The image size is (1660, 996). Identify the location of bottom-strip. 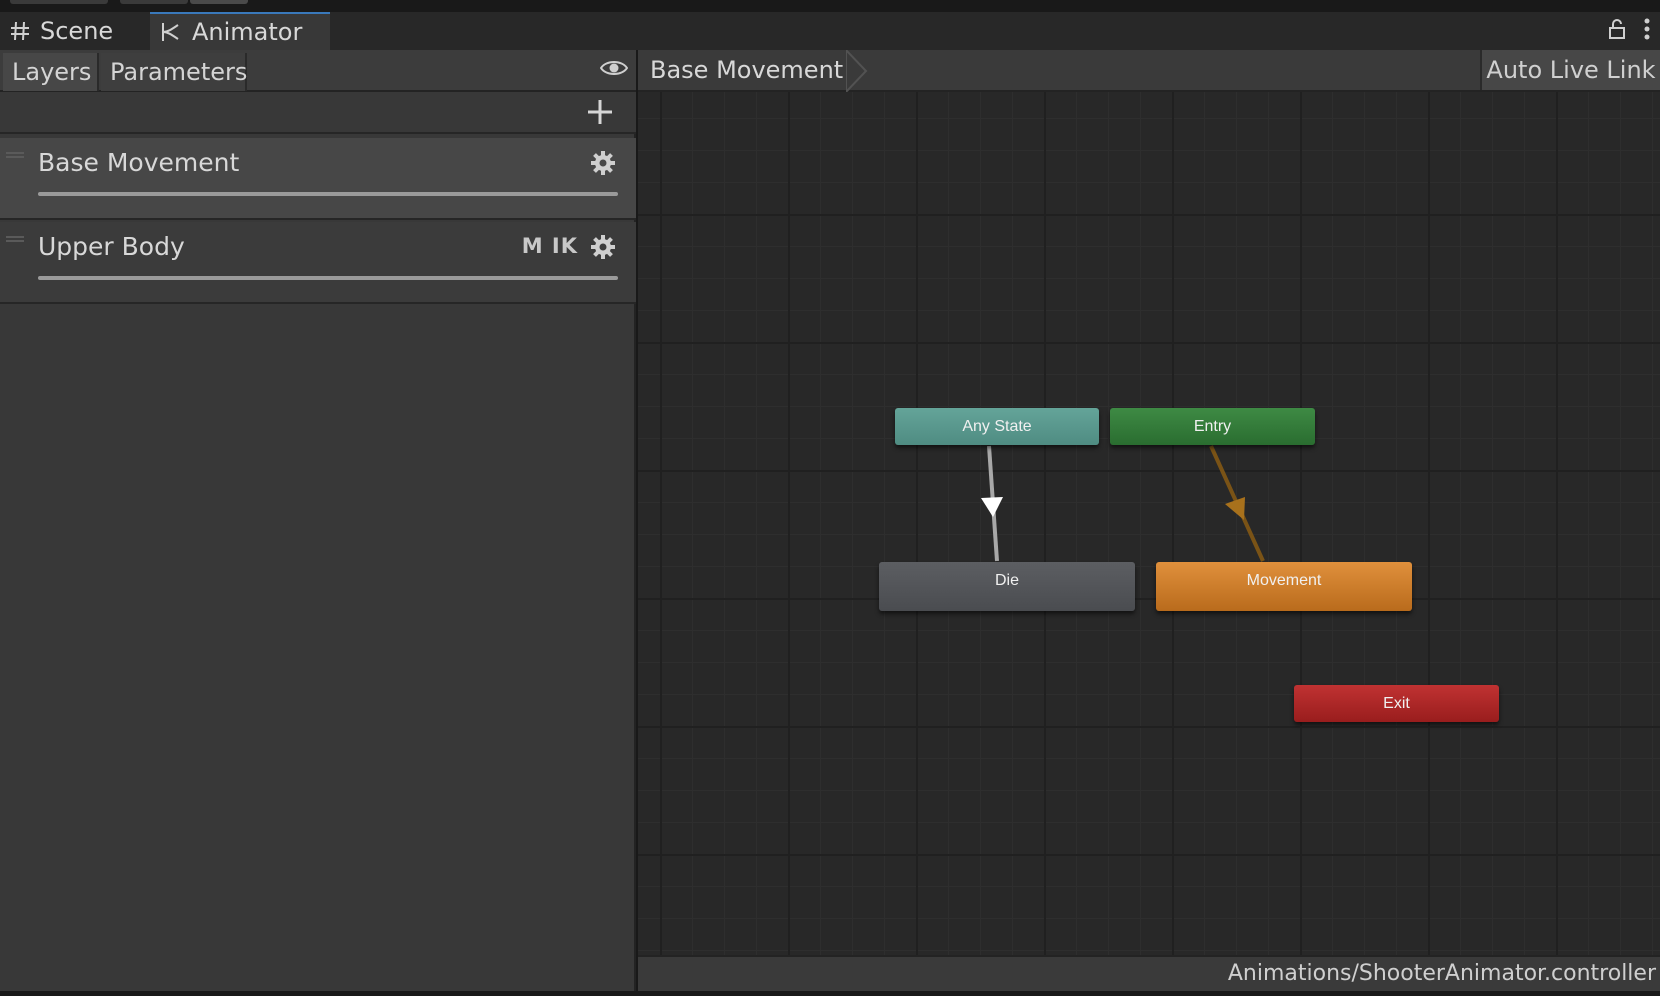
(830, 993).